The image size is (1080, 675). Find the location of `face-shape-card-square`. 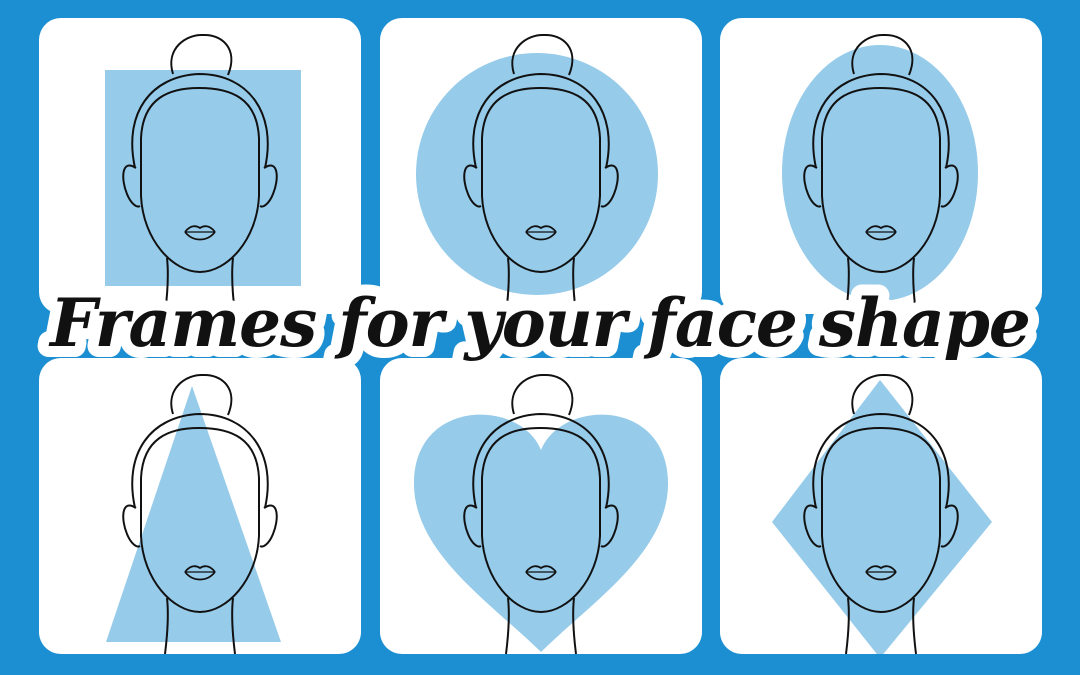

face-shape-card-square is located at coordinates (200, 166).